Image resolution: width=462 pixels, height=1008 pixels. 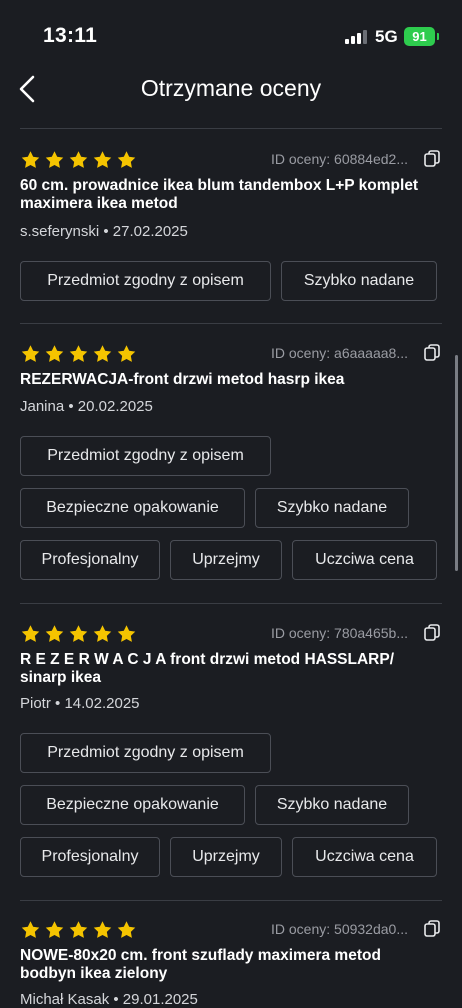 What do you see at coordinates (70, 35) in the screenshot?
I see `status-time: 13:11` at bounding box center [70, 35].